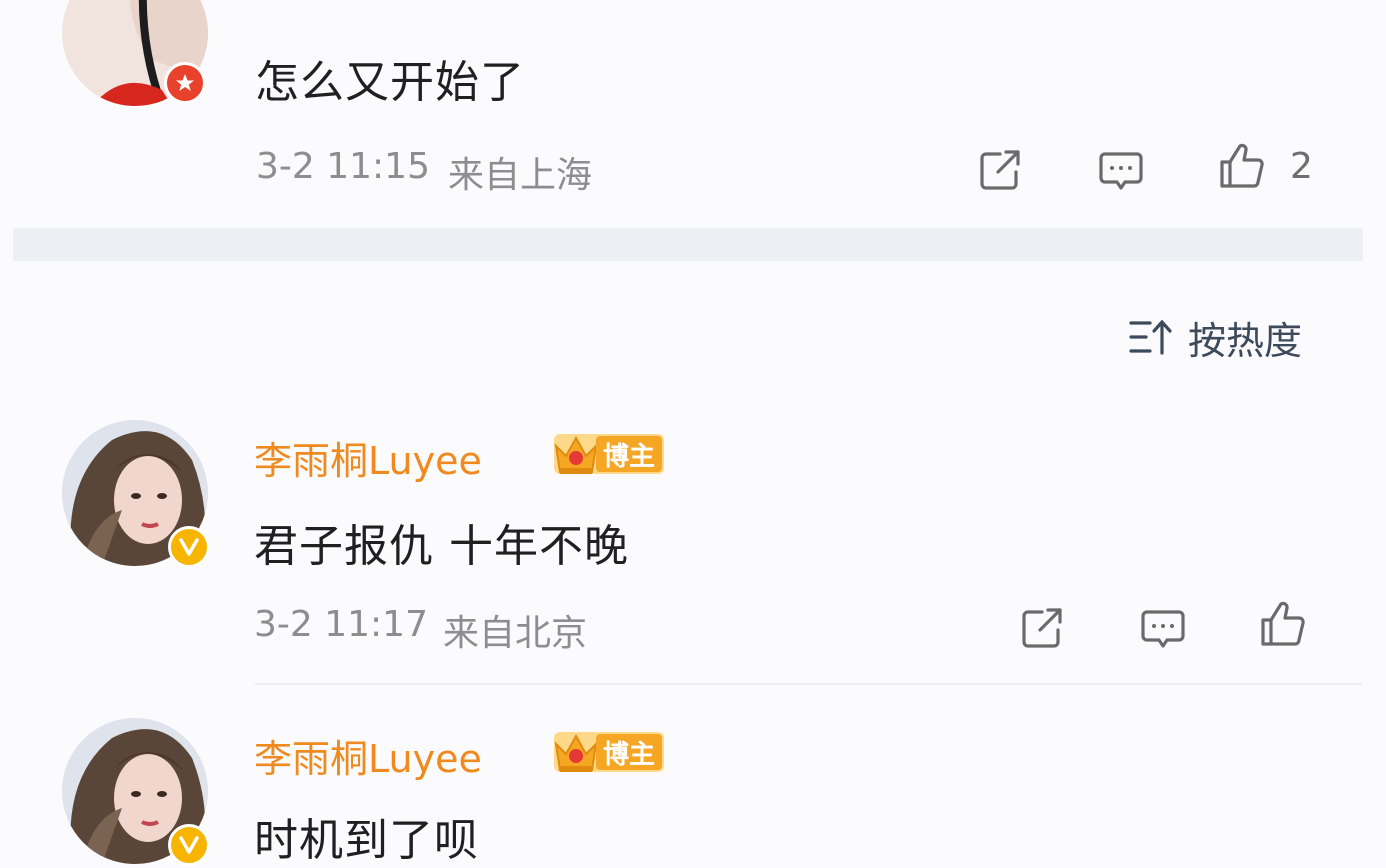  What do you see at coordinates (341, 624) in the screenshot?
I see `reply-date: 3-2 11:17` at bounding box center [341, 624].